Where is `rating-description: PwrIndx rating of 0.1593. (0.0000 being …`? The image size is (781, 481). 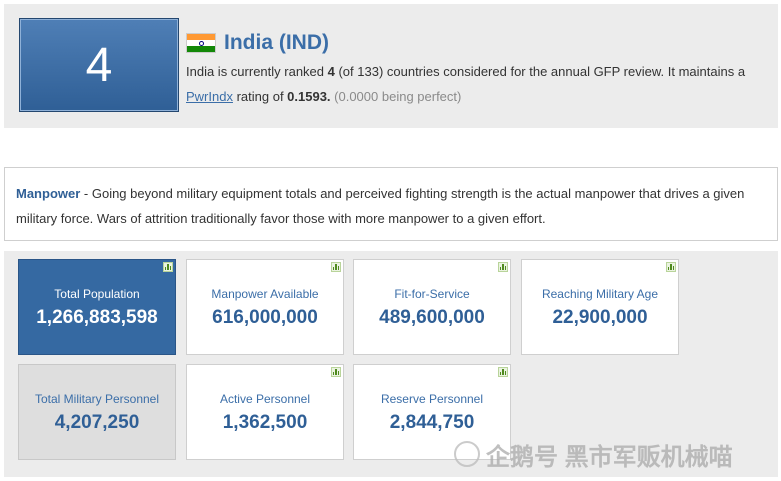
rating-description: PwrIndx rating of 0.1593. (0.0000 being … is located at coordinates (324, 96).